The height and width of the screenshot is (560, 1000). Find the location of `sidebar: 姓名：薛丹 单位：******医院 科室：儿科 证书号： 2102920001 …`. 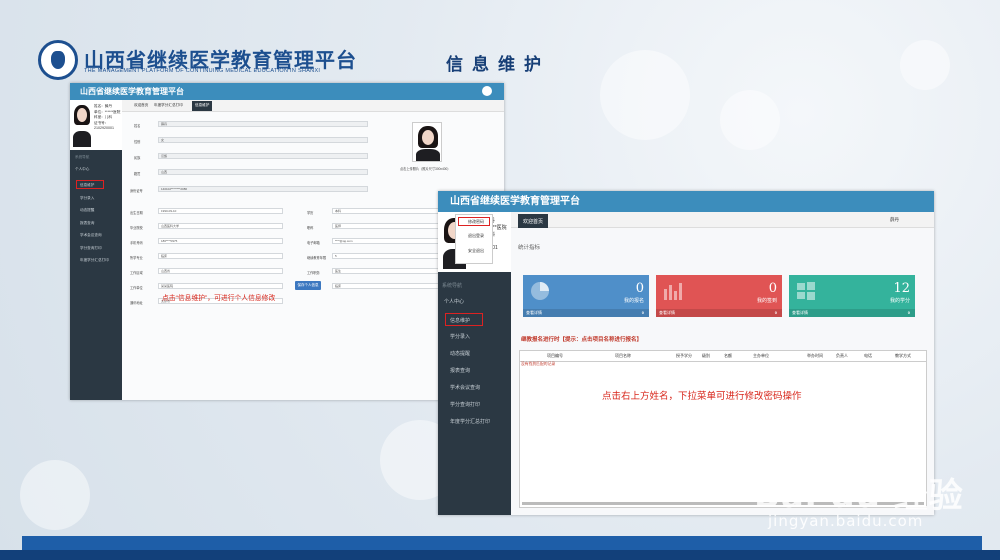

sidebar: 姓名：薛丹 单位：******医院 科室：儿科 证书号： 2102920001 … is located at coordinates (96, 250).